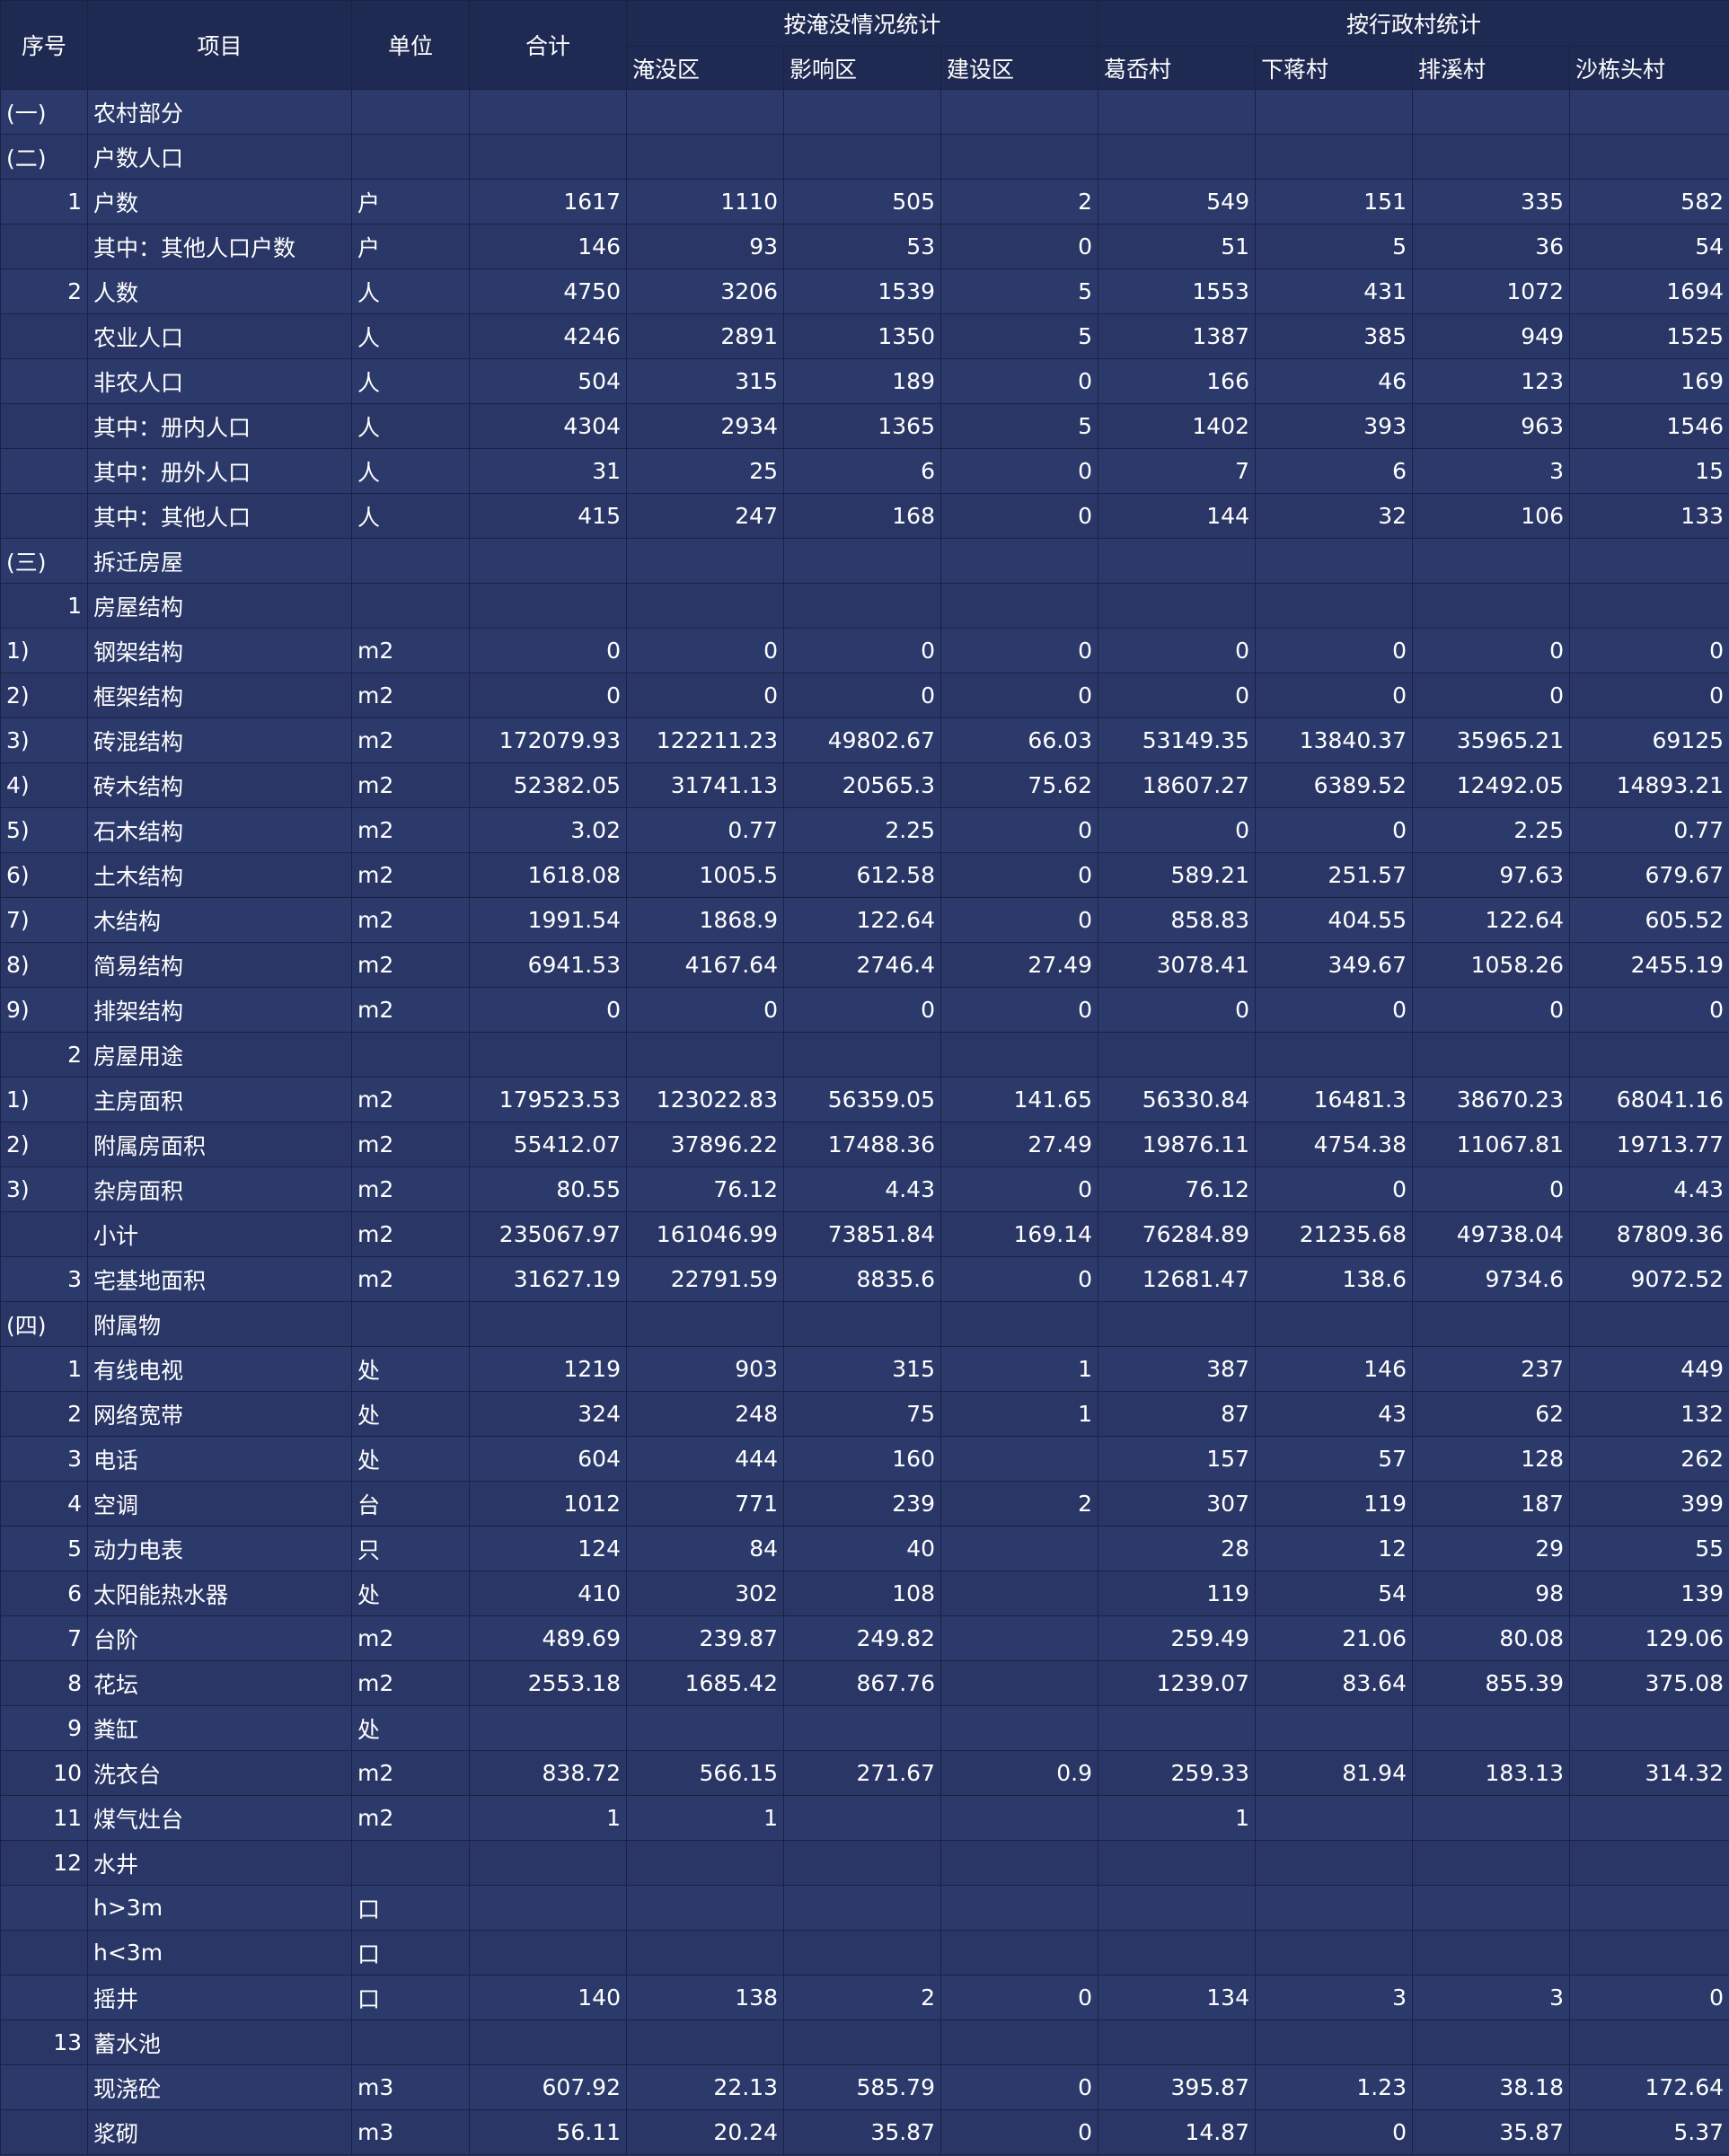 The height and width of the screenshot is (2156, 1729). What do you see at coordinates (219, 695) in the screenshot?
I see `cell-item: 框架结构` at bounding box center [219, 695].